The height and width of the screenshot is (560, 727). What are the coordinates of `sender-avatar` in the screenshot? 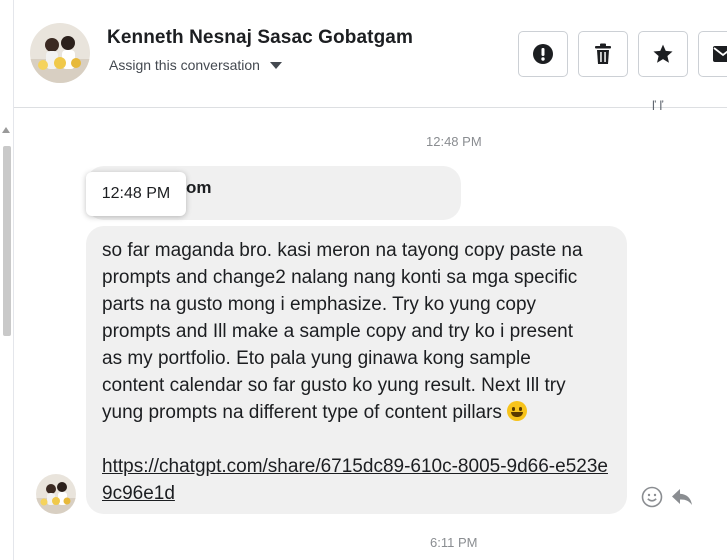 It's located at (56, 494).